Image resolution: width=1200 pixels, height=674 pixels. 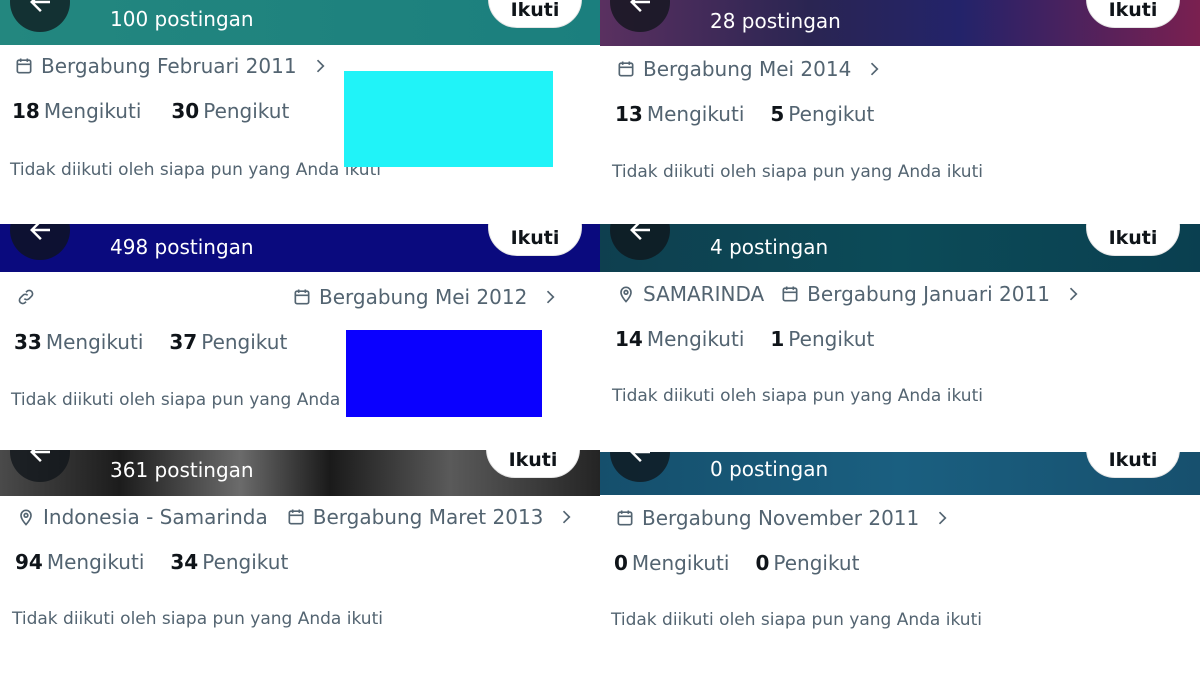 What do you see at coordinates (182, 247) in the screenshot?
I see `post-count: 498 postingan` at bounding box center [182, 247].